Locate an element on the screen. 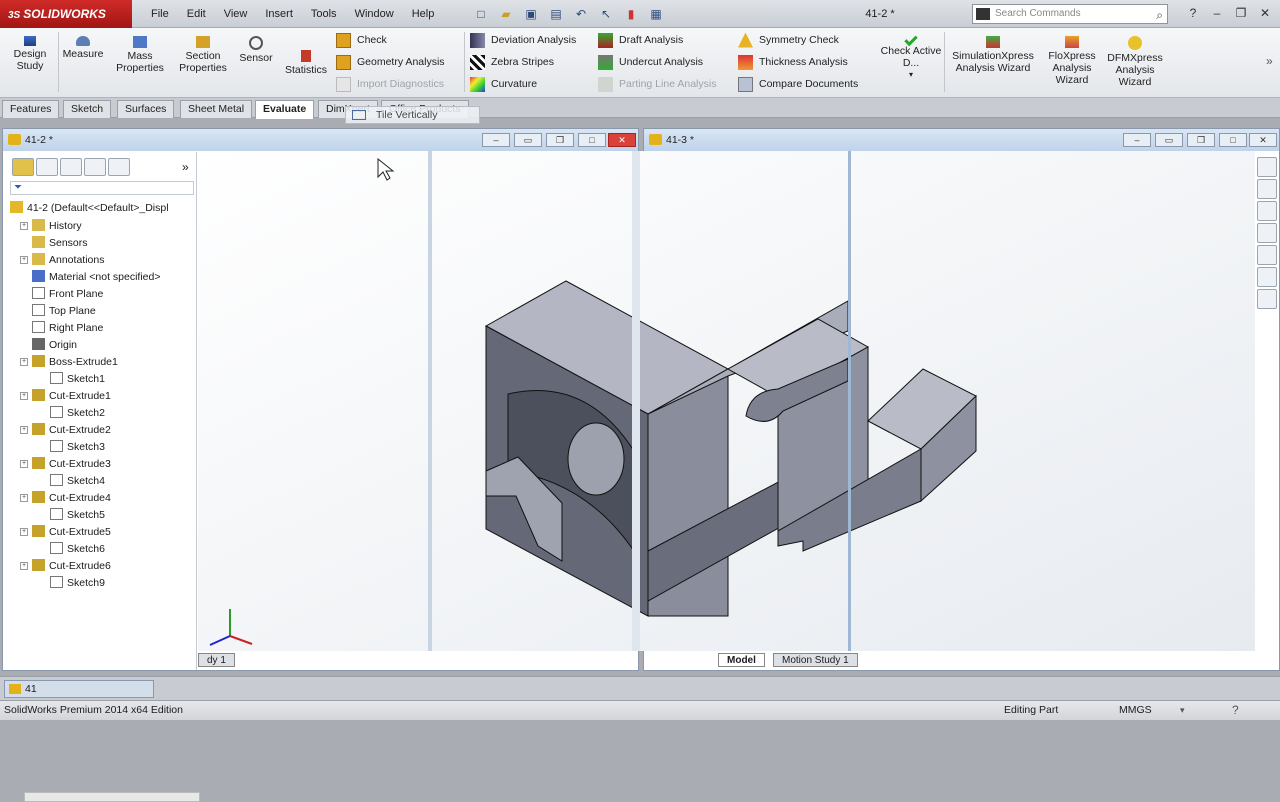 This screenshot has height=802, width=1280. tree-node-boss-extrude1: + Boss-Extrude1 is located at coordinates (69, 362).